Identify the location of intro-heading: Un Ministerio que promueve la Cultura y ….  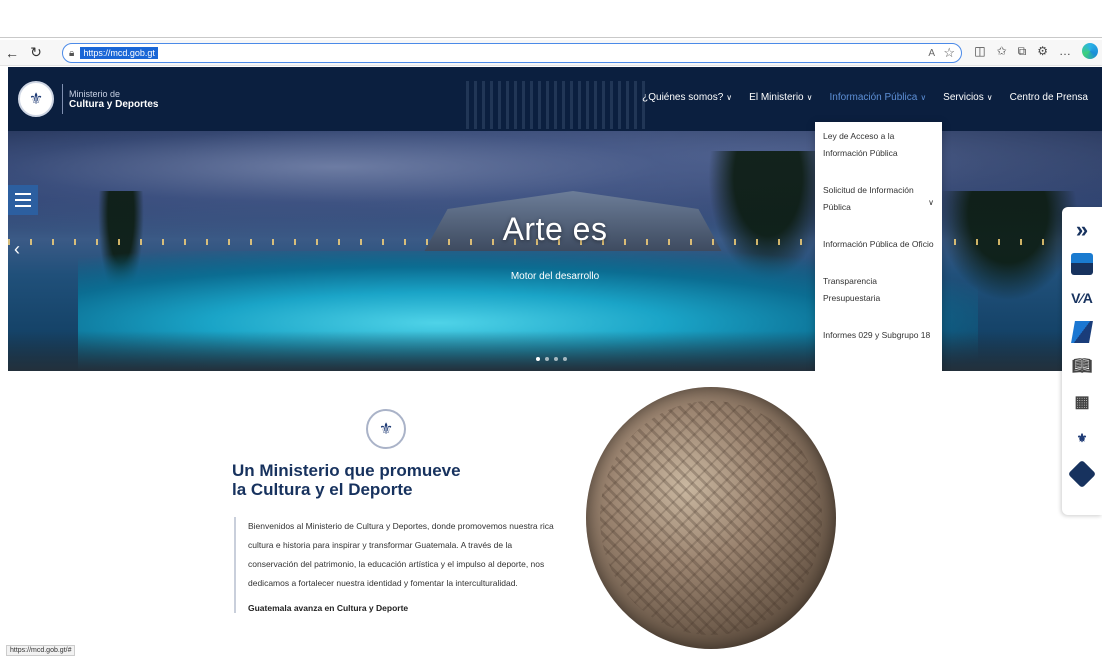
(382, 480).